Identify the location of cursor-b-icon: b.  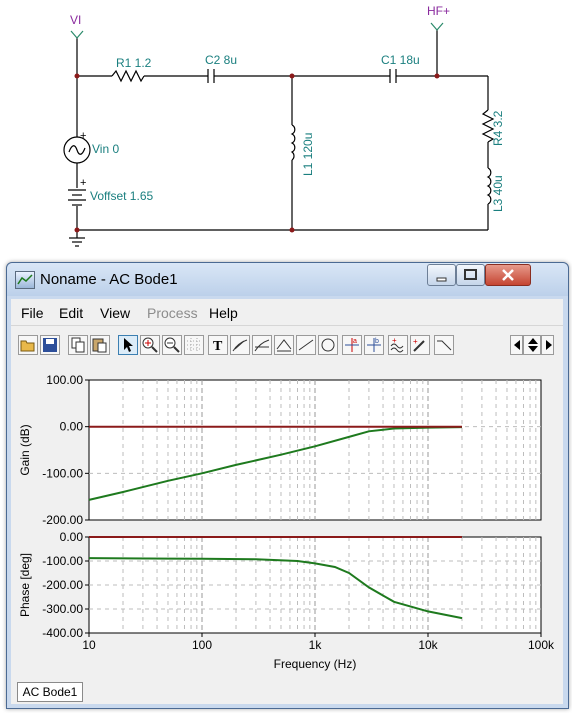
(374, 345).